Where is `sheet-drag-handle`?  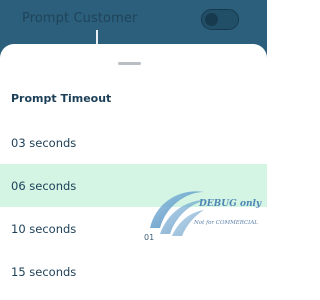
sheet-drag-handle is located at coordinates (129, 63).